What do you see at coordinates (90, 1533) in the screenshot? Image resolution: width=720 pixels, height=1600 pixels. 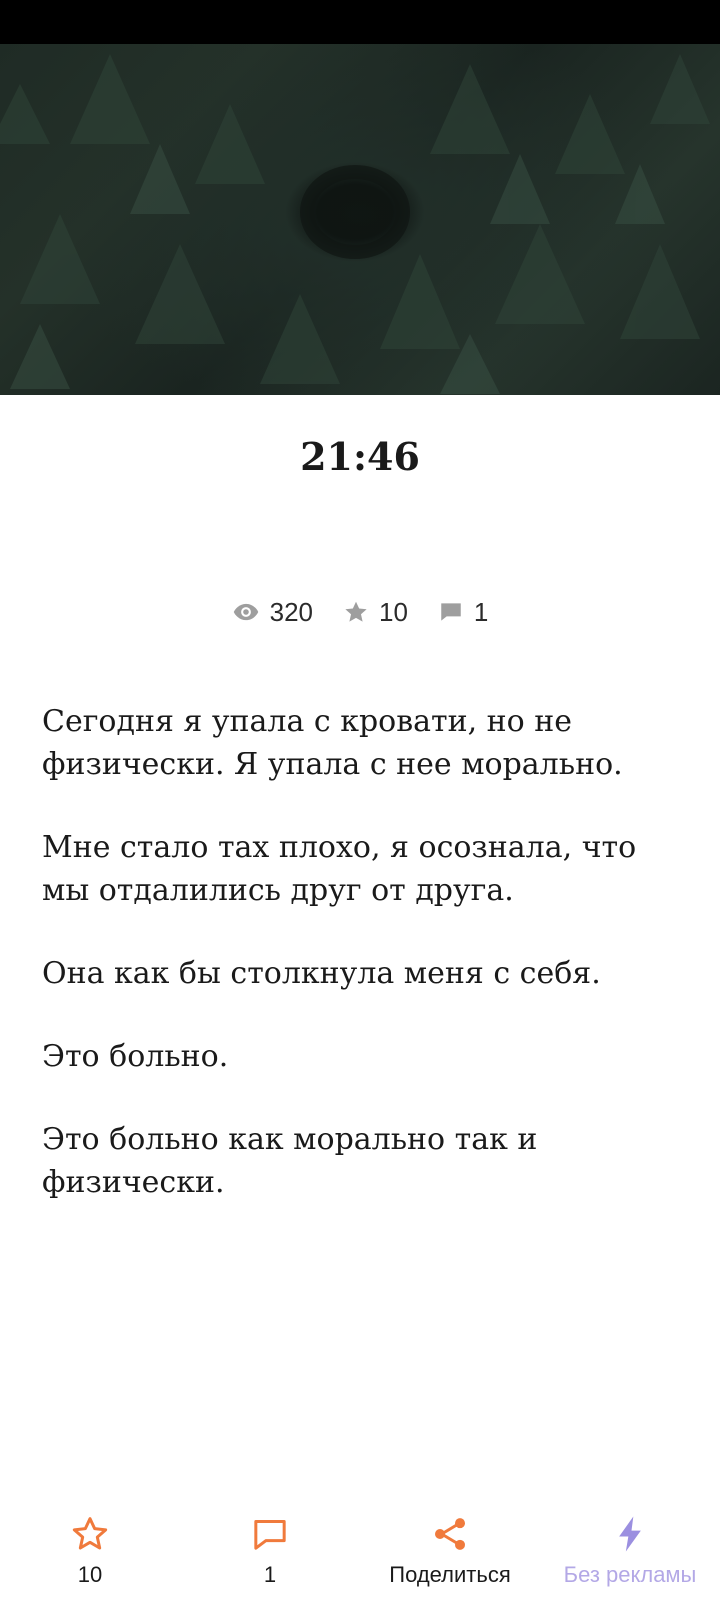 I see `star-outline-icon` at bounding box center [90, 1533].